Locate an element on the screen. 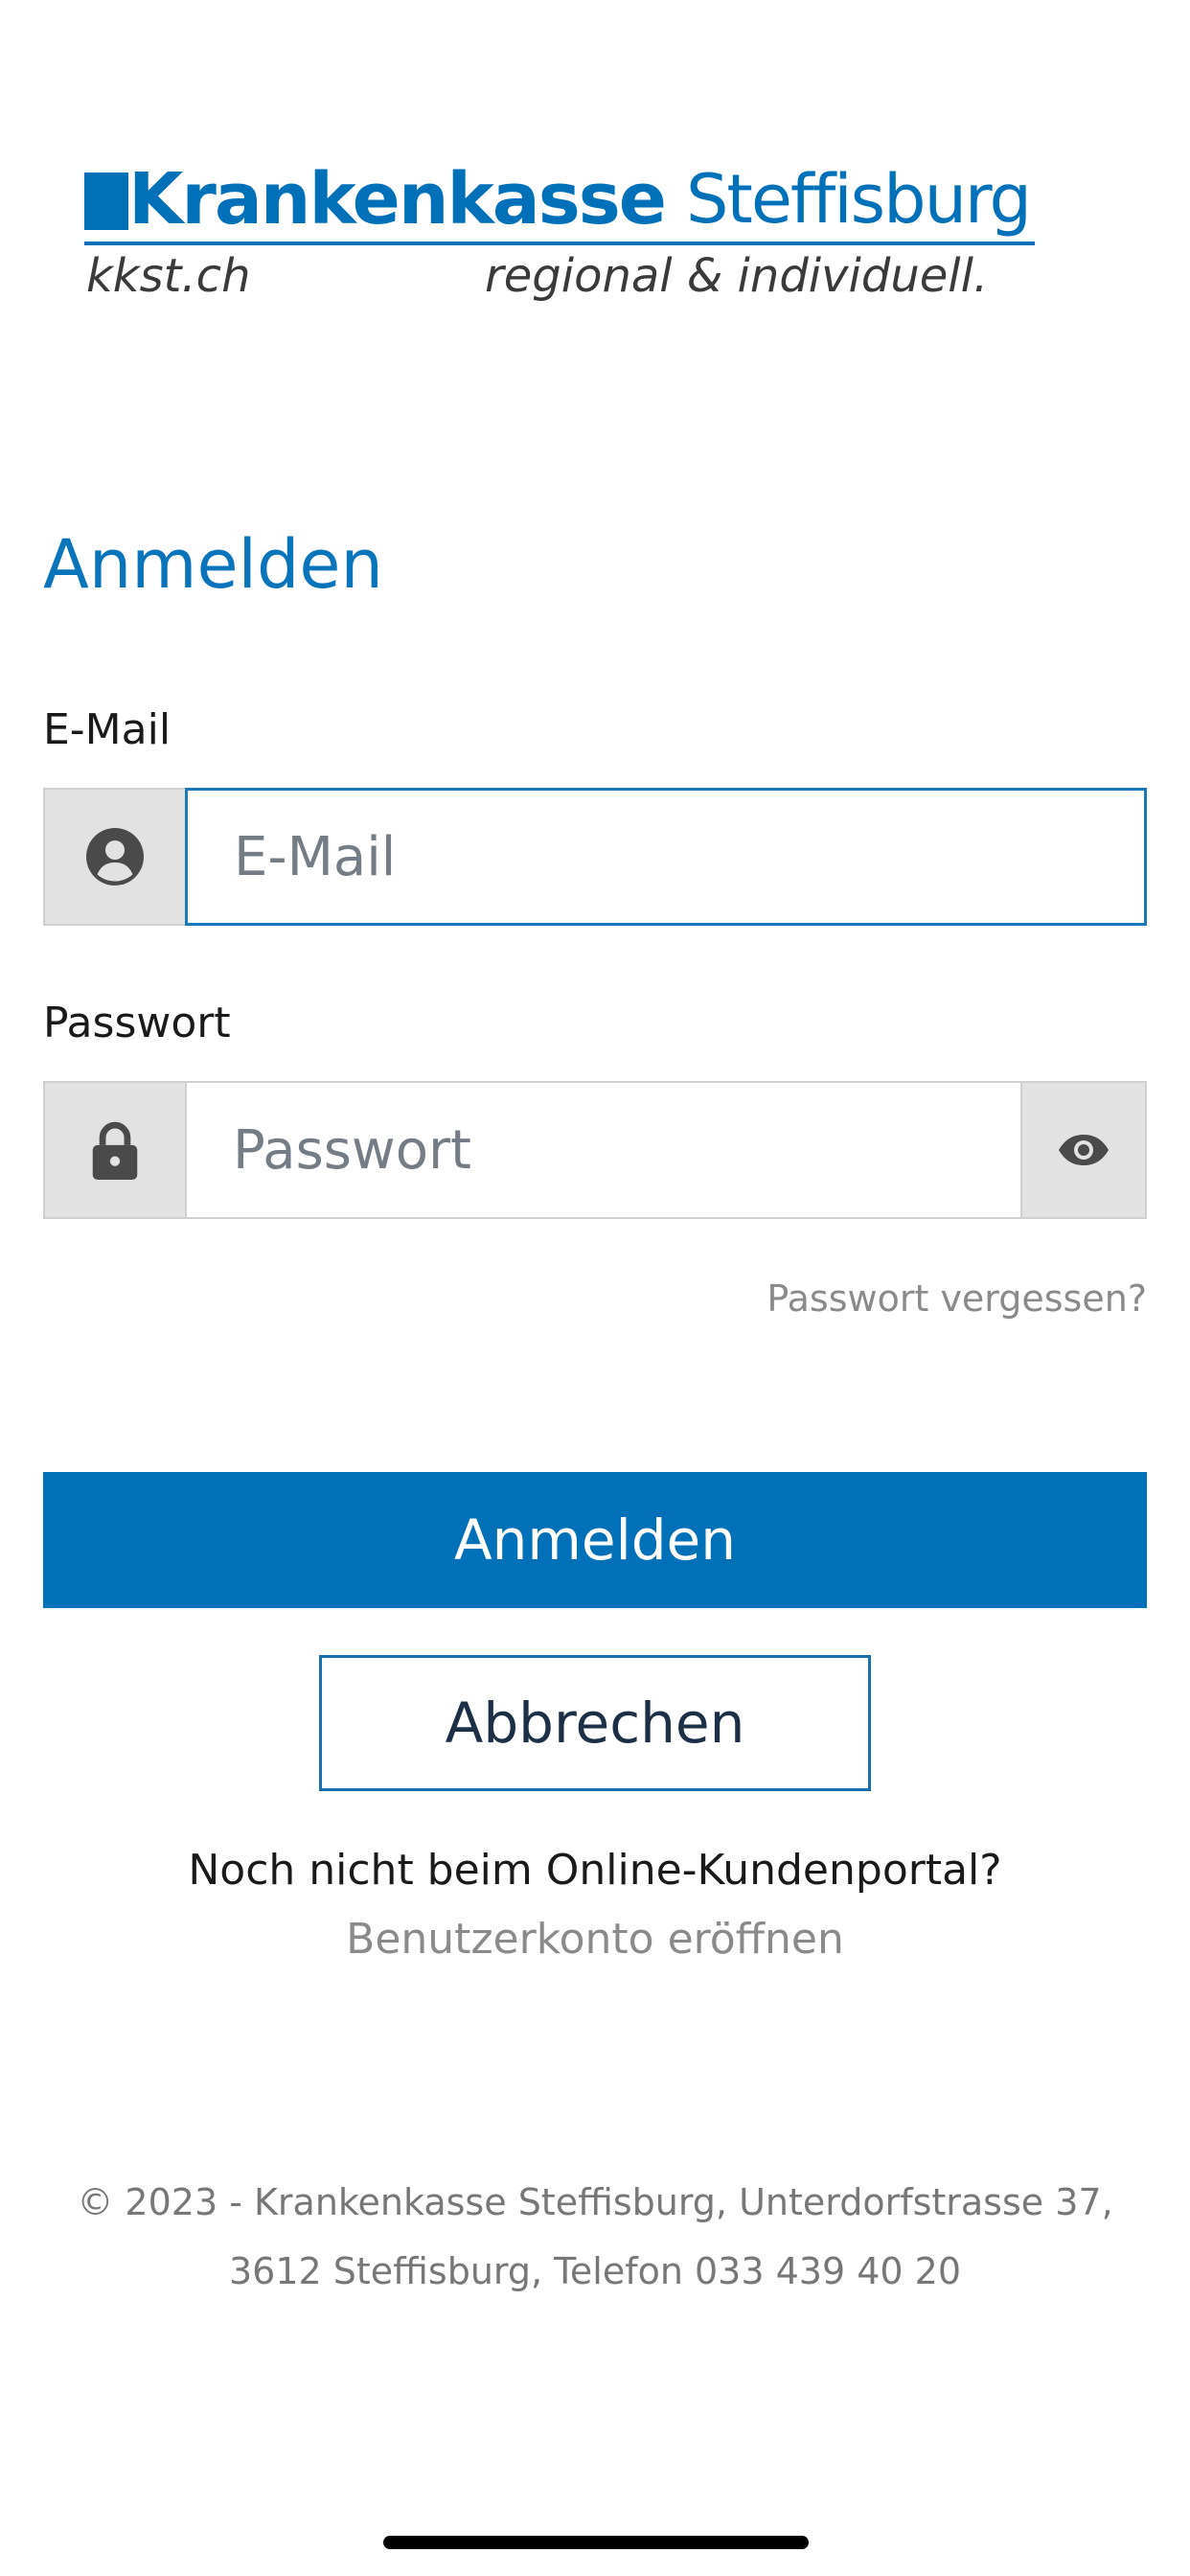 The image size is (1190, 2576). login-button: Anmelden is located at coordinates (595, 1540).